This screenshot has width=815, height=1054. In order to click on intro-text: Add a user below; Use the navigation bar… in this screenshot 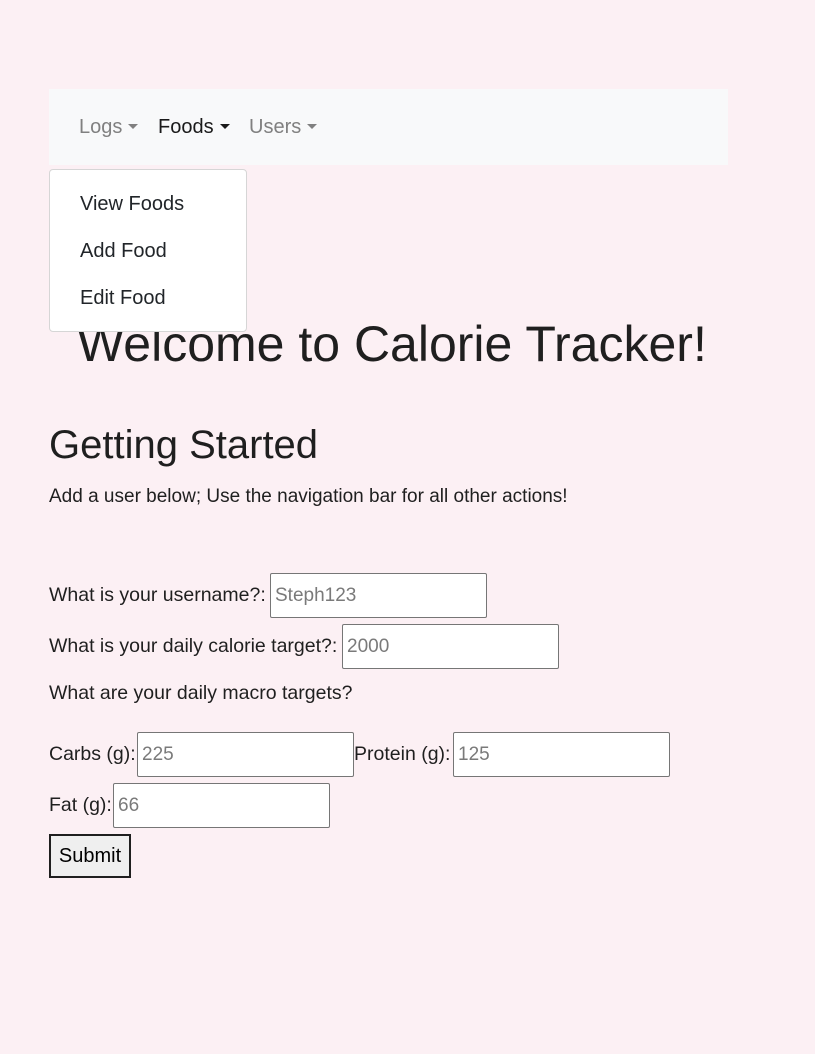, I will do `click(308, 496)`.